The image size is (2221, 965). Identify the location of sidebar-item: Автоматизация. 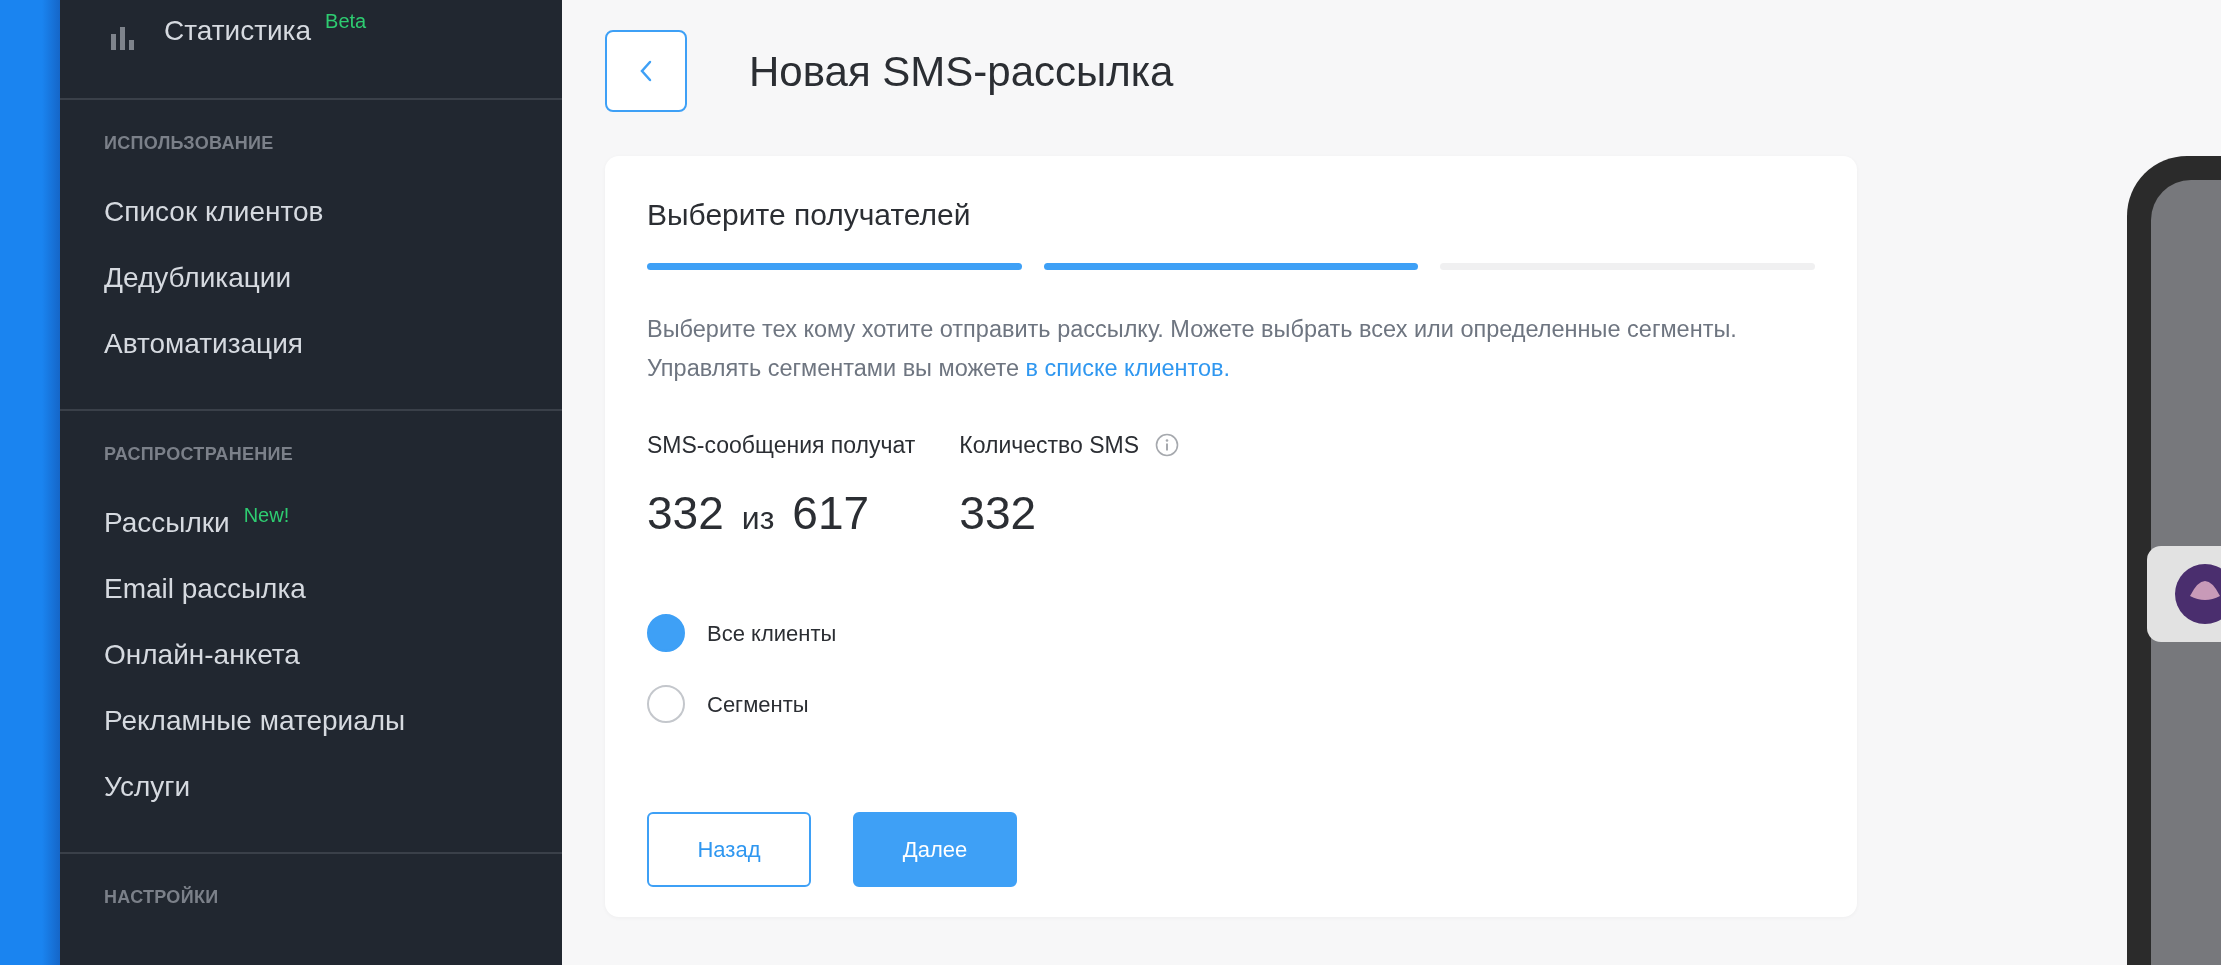
(203, 344).